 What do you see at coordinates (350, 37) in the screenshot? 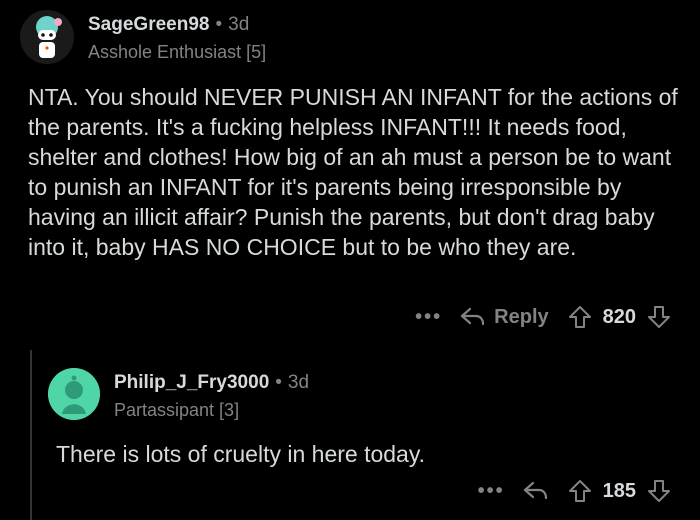
I see `top-comment-header: SageGreen98 • 3d Asshole Enthusiast [5]` at bounding box center [350, 37].